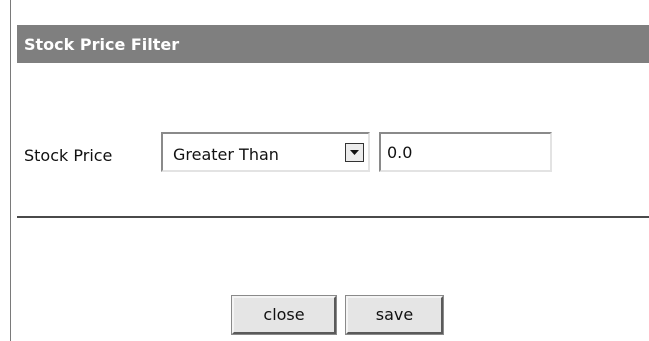 The height and width of the screenshot is (341, 649). What do you see at coordinates (102, 44) in the screenshot?
I see `dialog-title: Stock Price Filter` at bounding box center [102, 44].